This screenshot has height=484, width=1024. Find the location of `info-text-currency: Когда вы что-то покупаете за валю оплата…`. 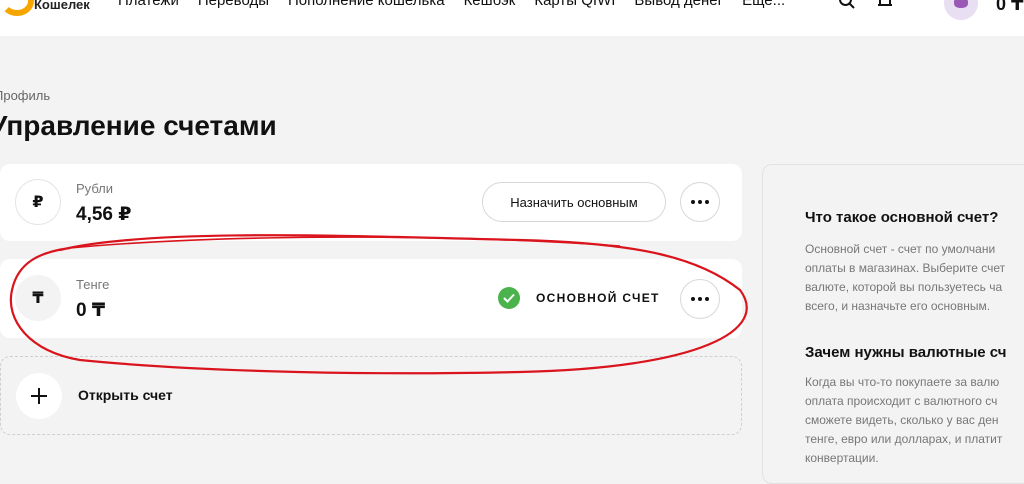

info-text-currency: Когда вы что-то покупаете за валю оплата… is located at coordinates (904, 420).